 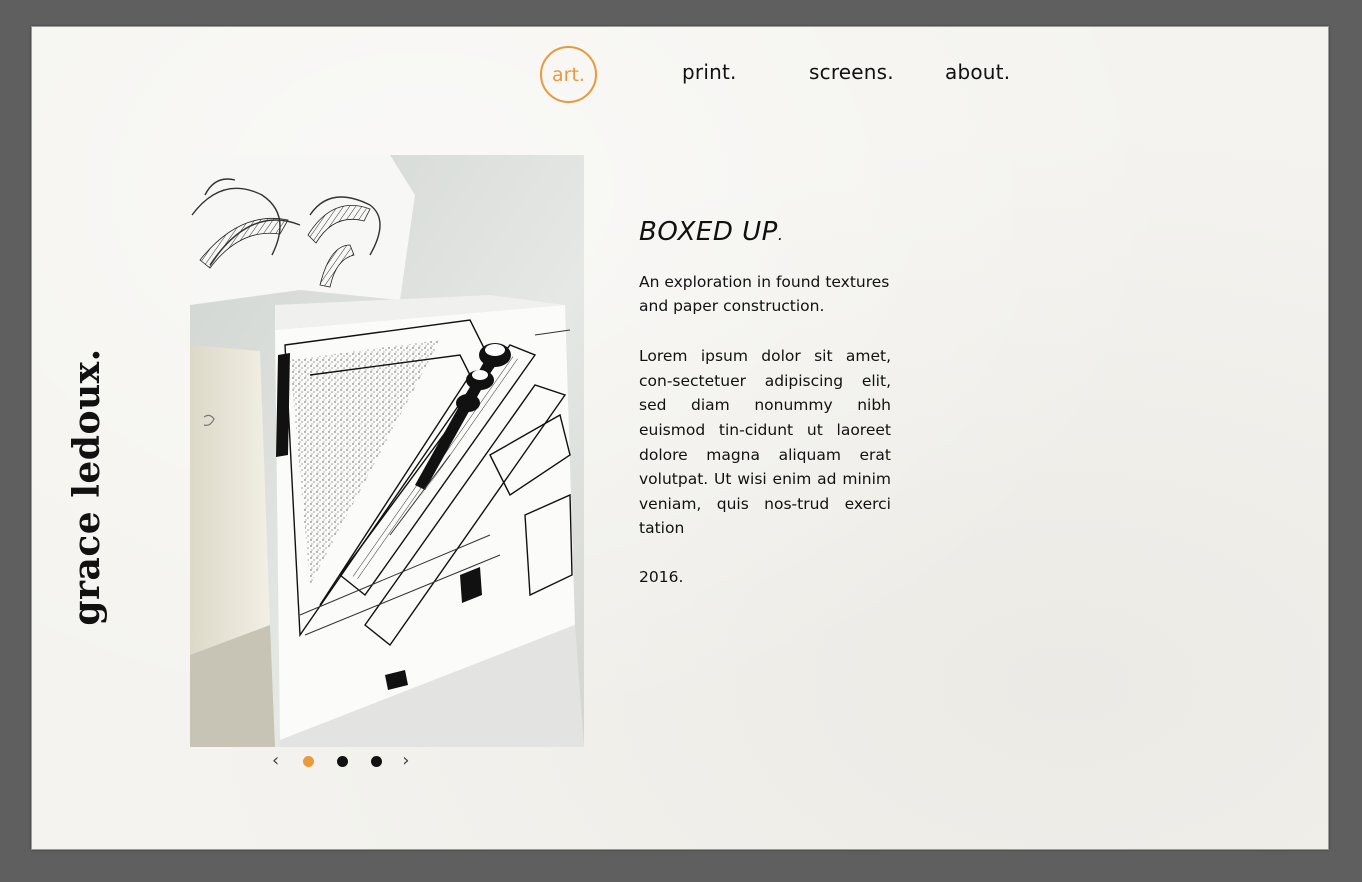 What do you see at coordinates (708, 232) in the screenshot?
I see `project-title-text: BOXED UP` at bounding box center [708, 232].